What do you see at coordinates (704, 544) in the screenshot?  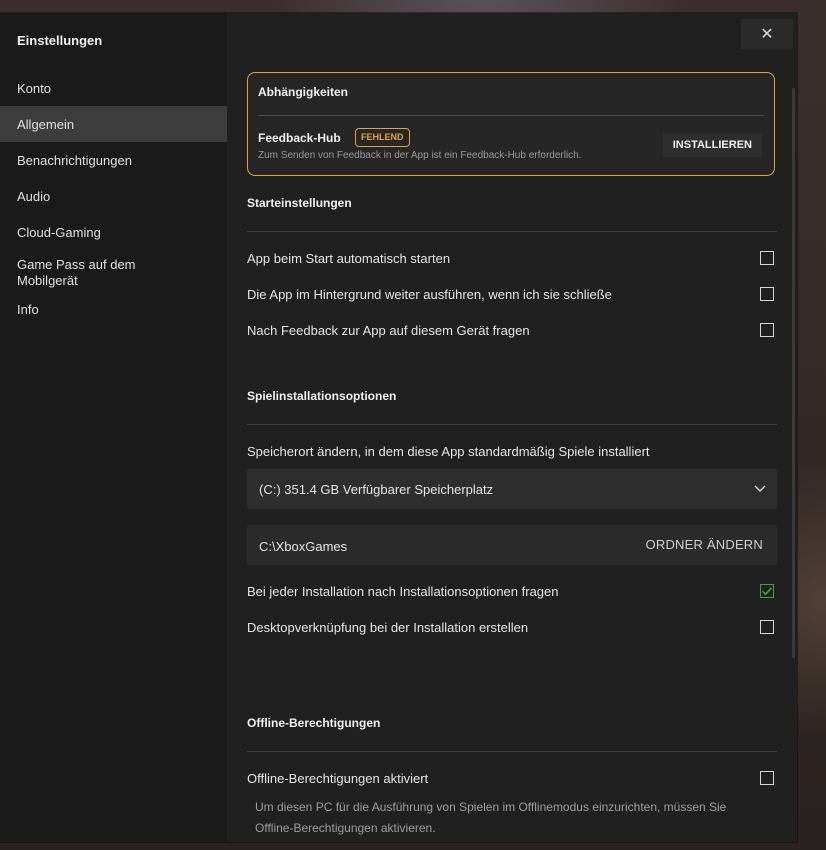 I see `change-folder-button: ORDNER ÄNDERN` at bounding box center [704, 544].